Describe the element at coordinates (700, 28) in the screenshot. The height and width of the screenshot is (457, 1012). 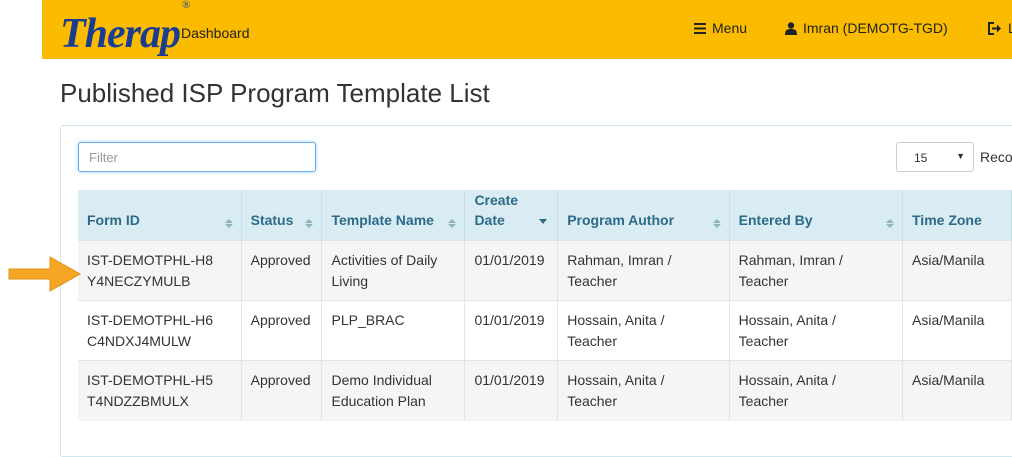
I see `hamburger-icon` at that location.